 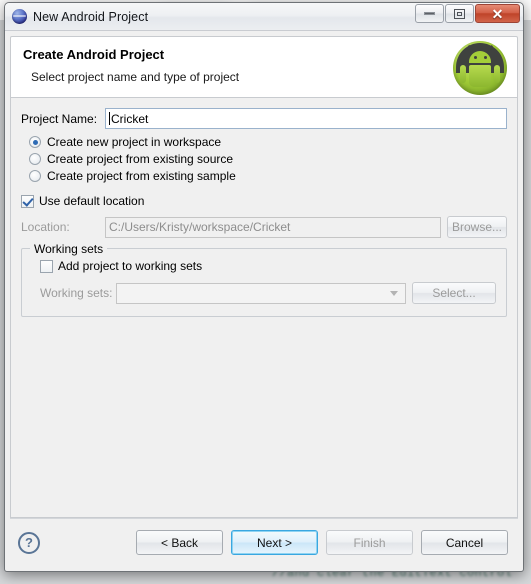 I want to click on radio-label: Create new project in workspace, so click(x=134, y=142).